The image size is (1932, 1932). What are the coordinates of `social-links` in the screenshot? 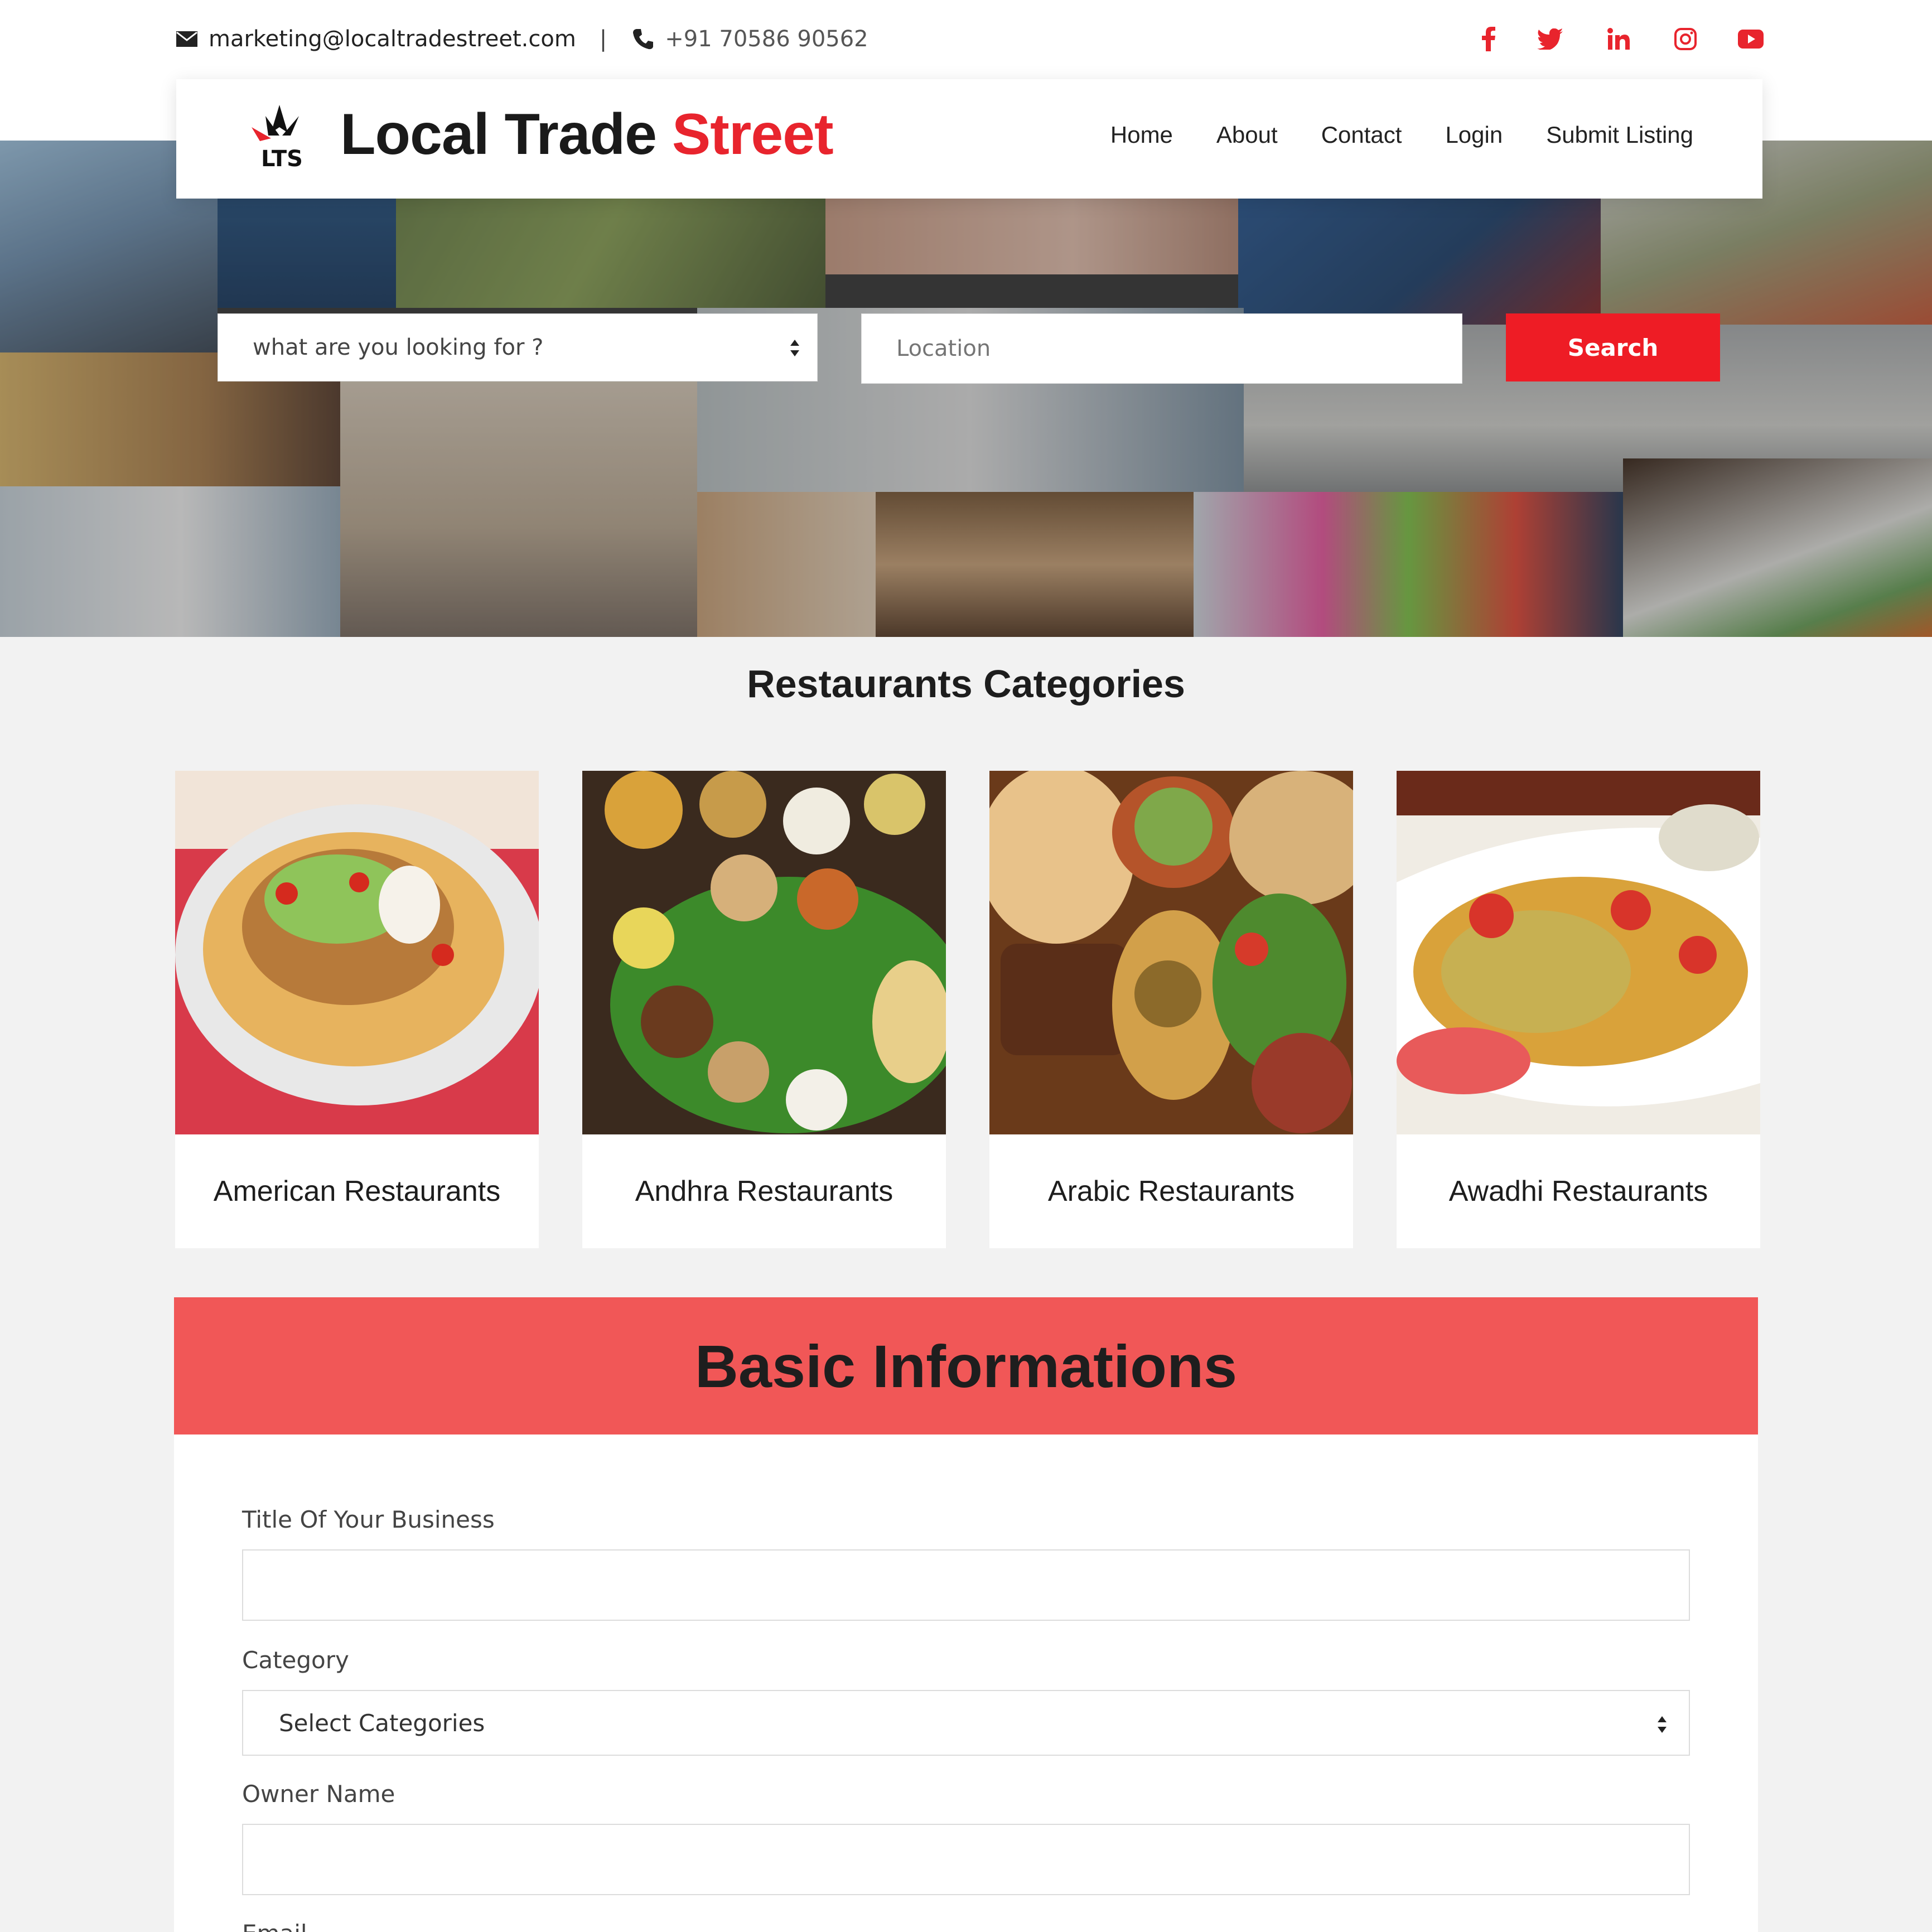 It's located at (1596, 39).